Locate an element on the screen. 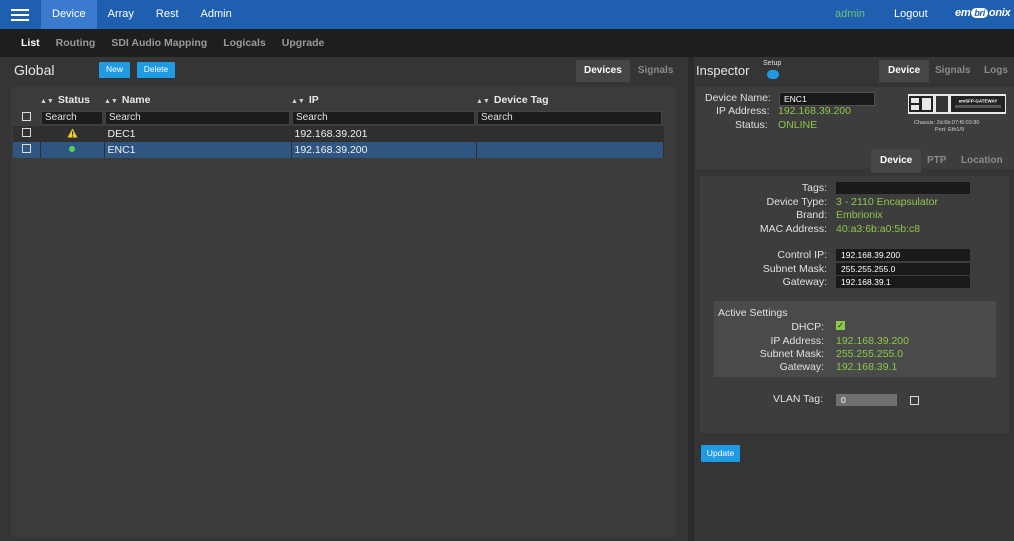 This screenshot has width=1014, height=541. active-subnet-value: 255.255.255.0 is located at coordinates (870, 354).